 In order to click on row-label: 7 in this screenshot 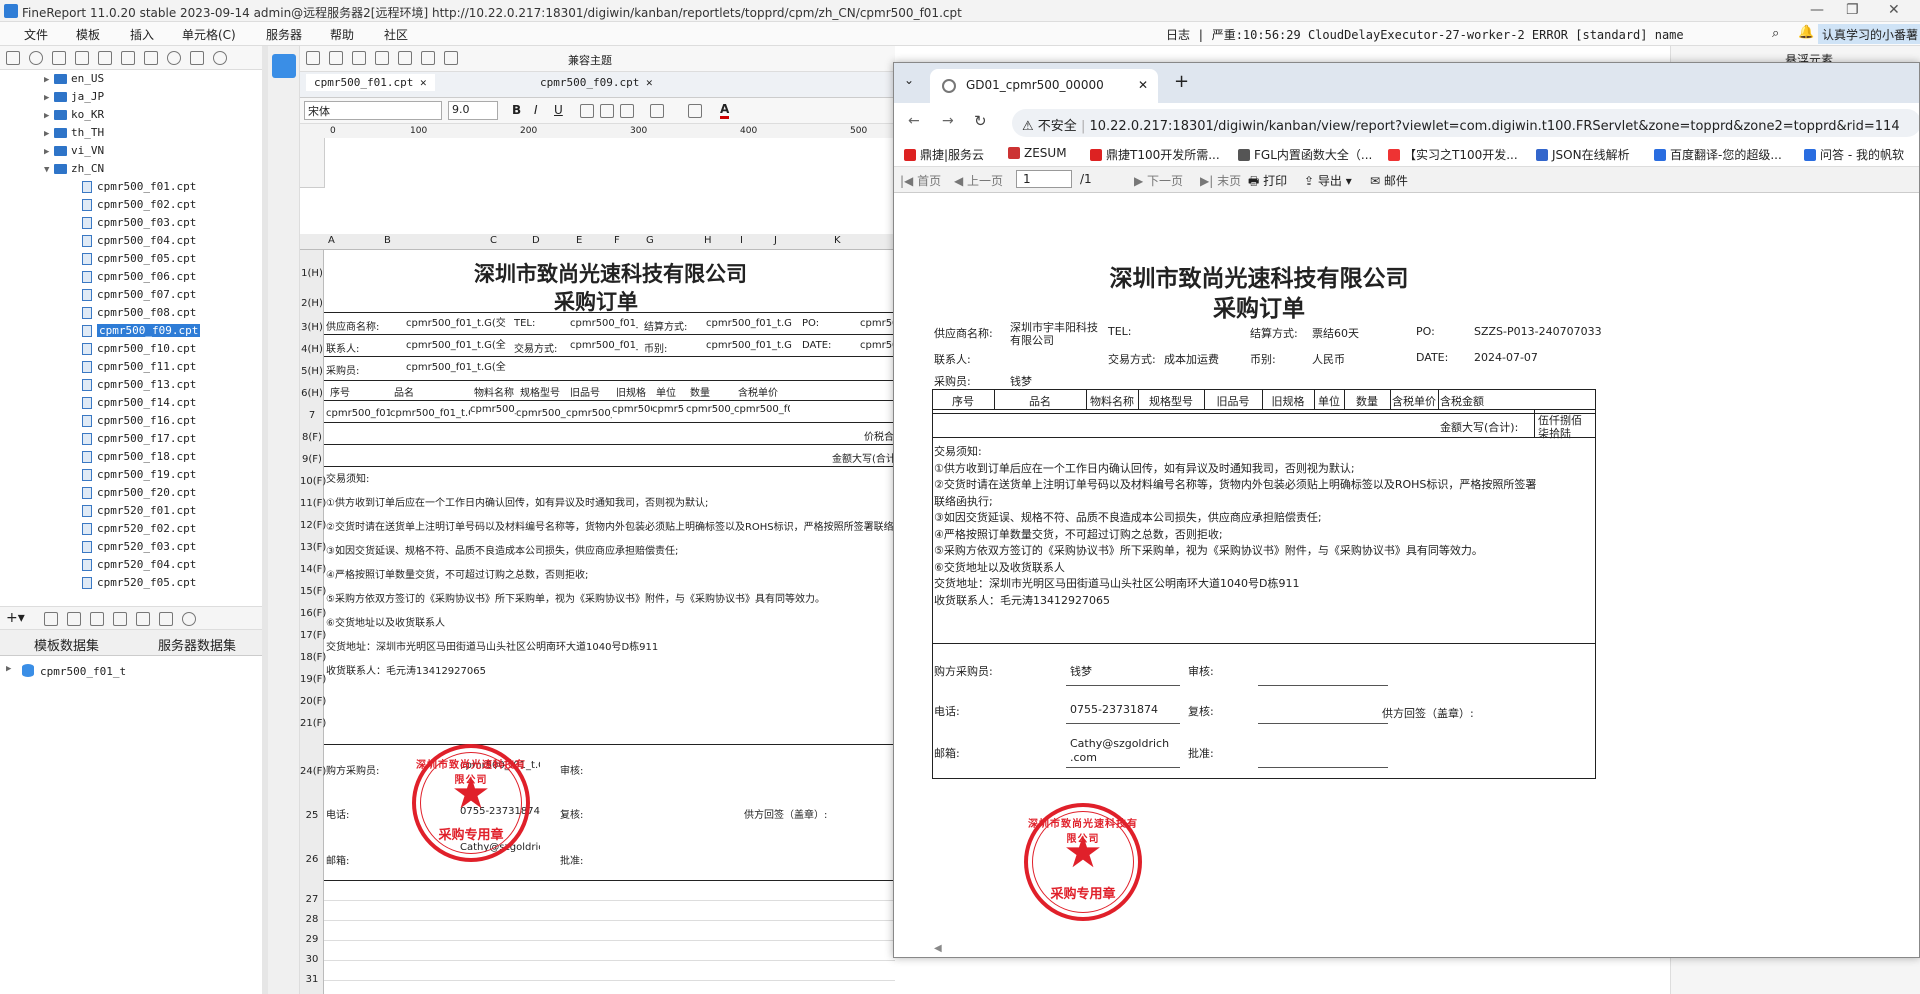, I will do `click(312, 415)`.